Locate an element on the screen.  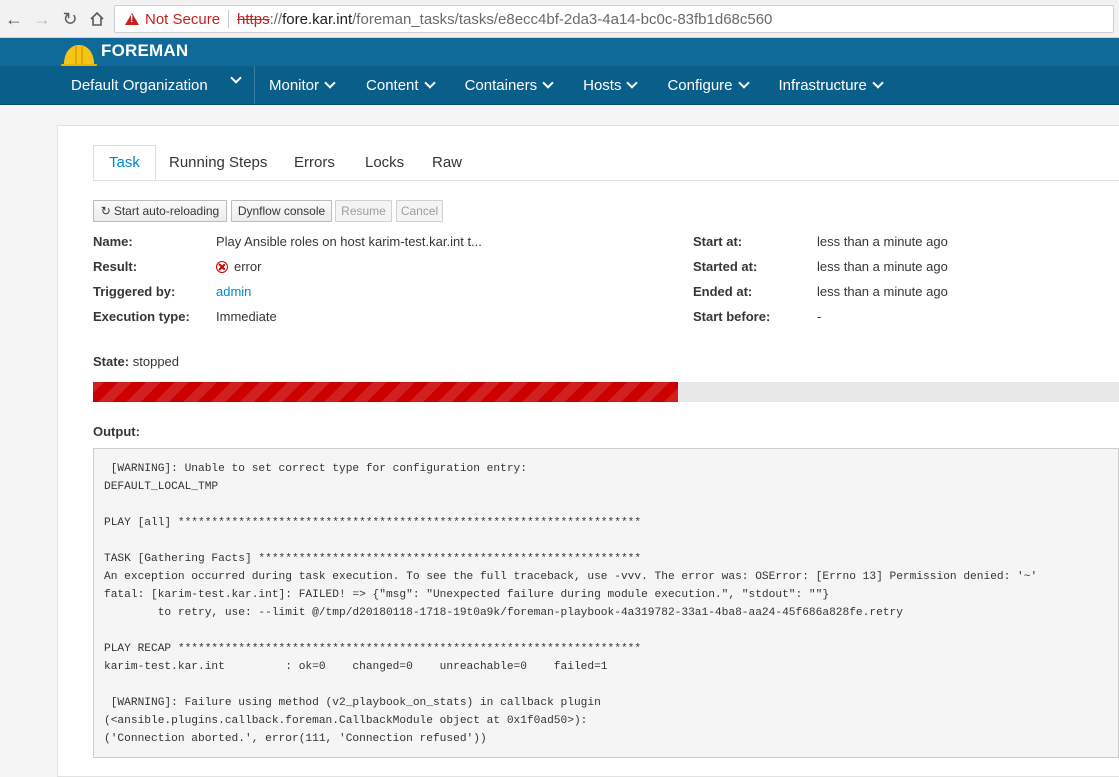
tab-locks-label: Locks is located at coordinates (385, 162).